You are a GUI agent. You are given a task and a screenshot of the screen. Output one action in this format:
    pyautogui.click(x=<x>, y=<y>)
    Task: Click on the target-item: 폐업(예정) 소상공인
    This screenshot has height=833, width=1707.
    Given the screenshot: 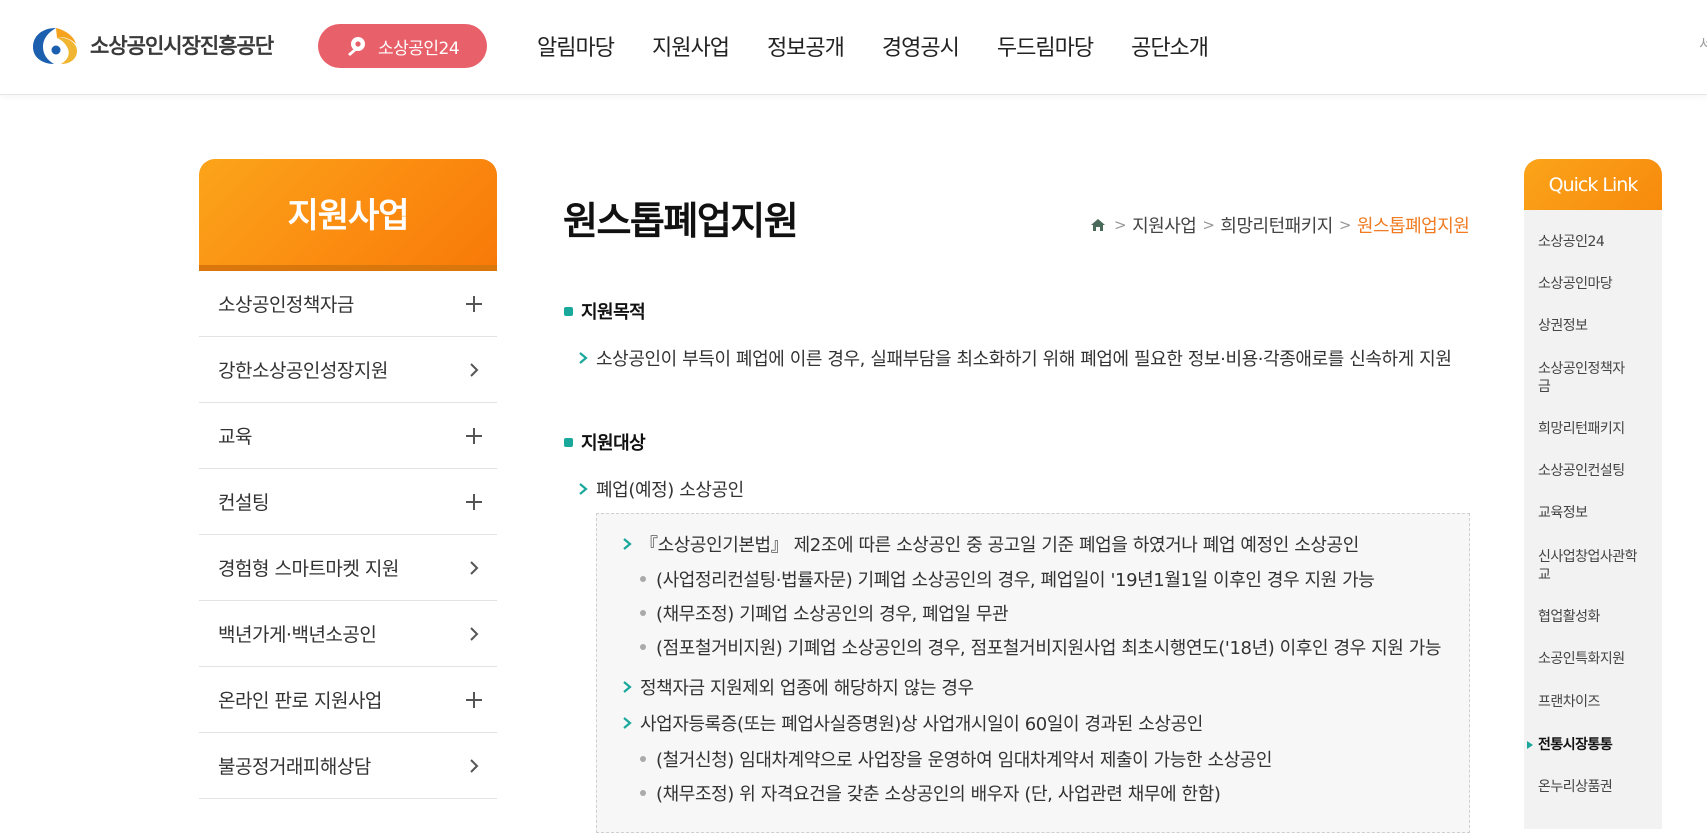 What is the action you would take?
    pyautogui.click(x=661, y=489)
    